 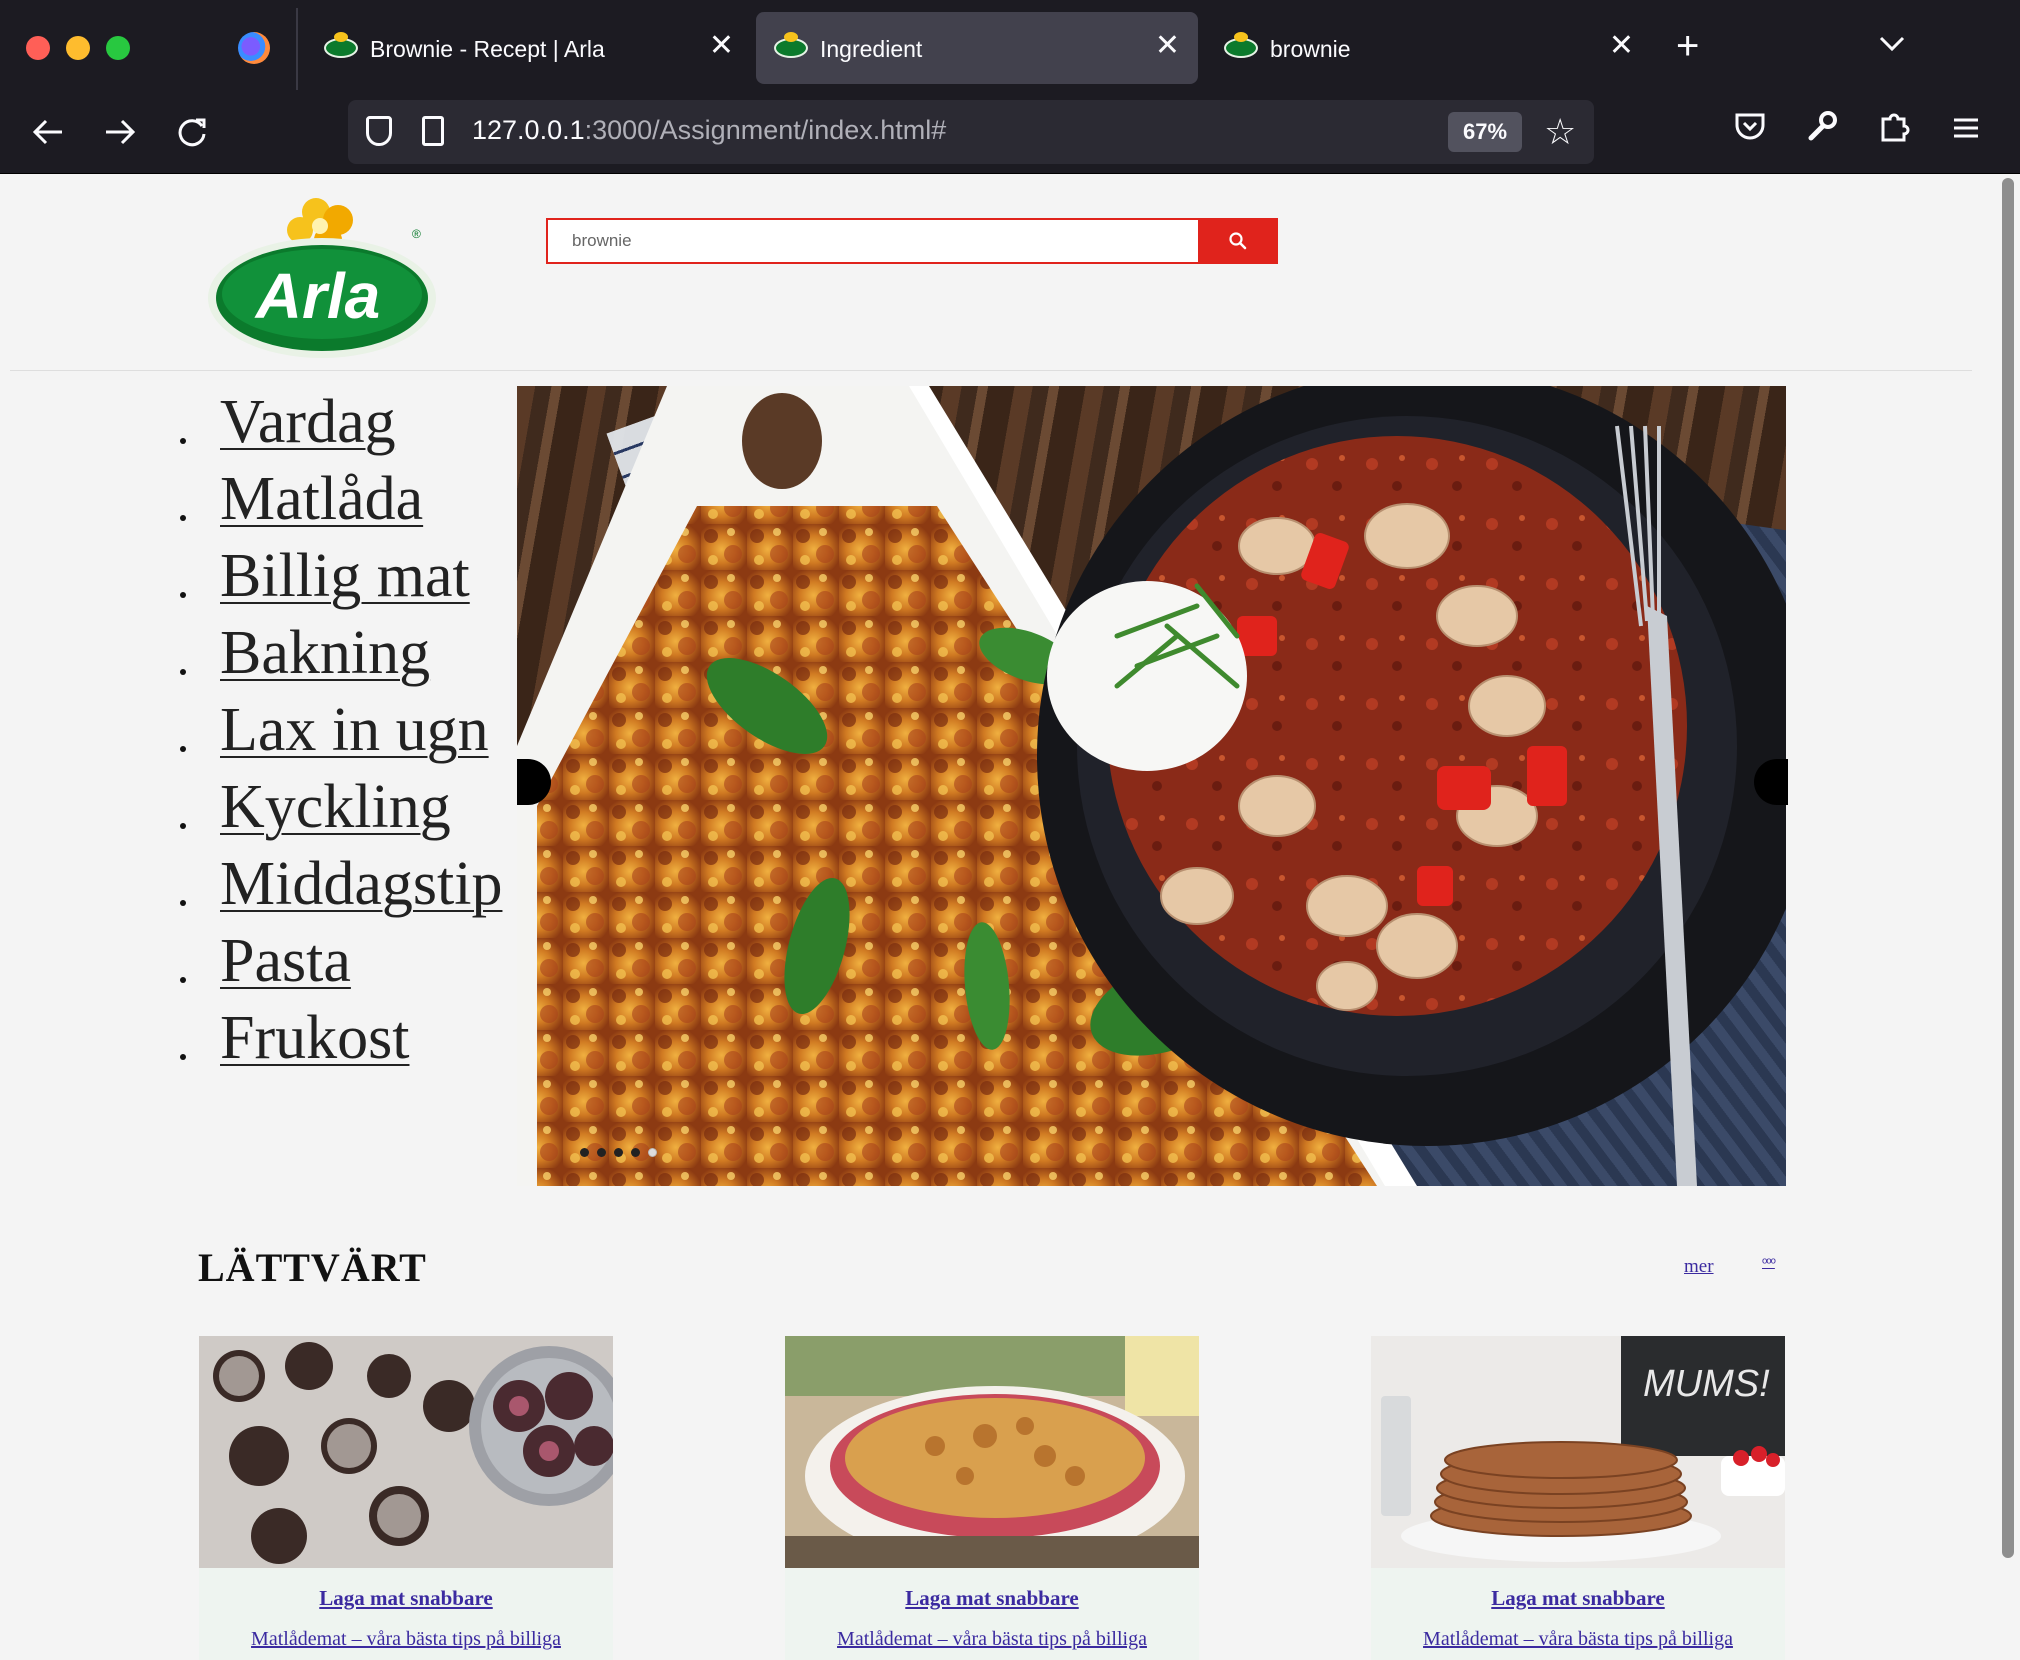 I want to click on section-title: LÄTTVÄRT, so click(x=312, y=1267).